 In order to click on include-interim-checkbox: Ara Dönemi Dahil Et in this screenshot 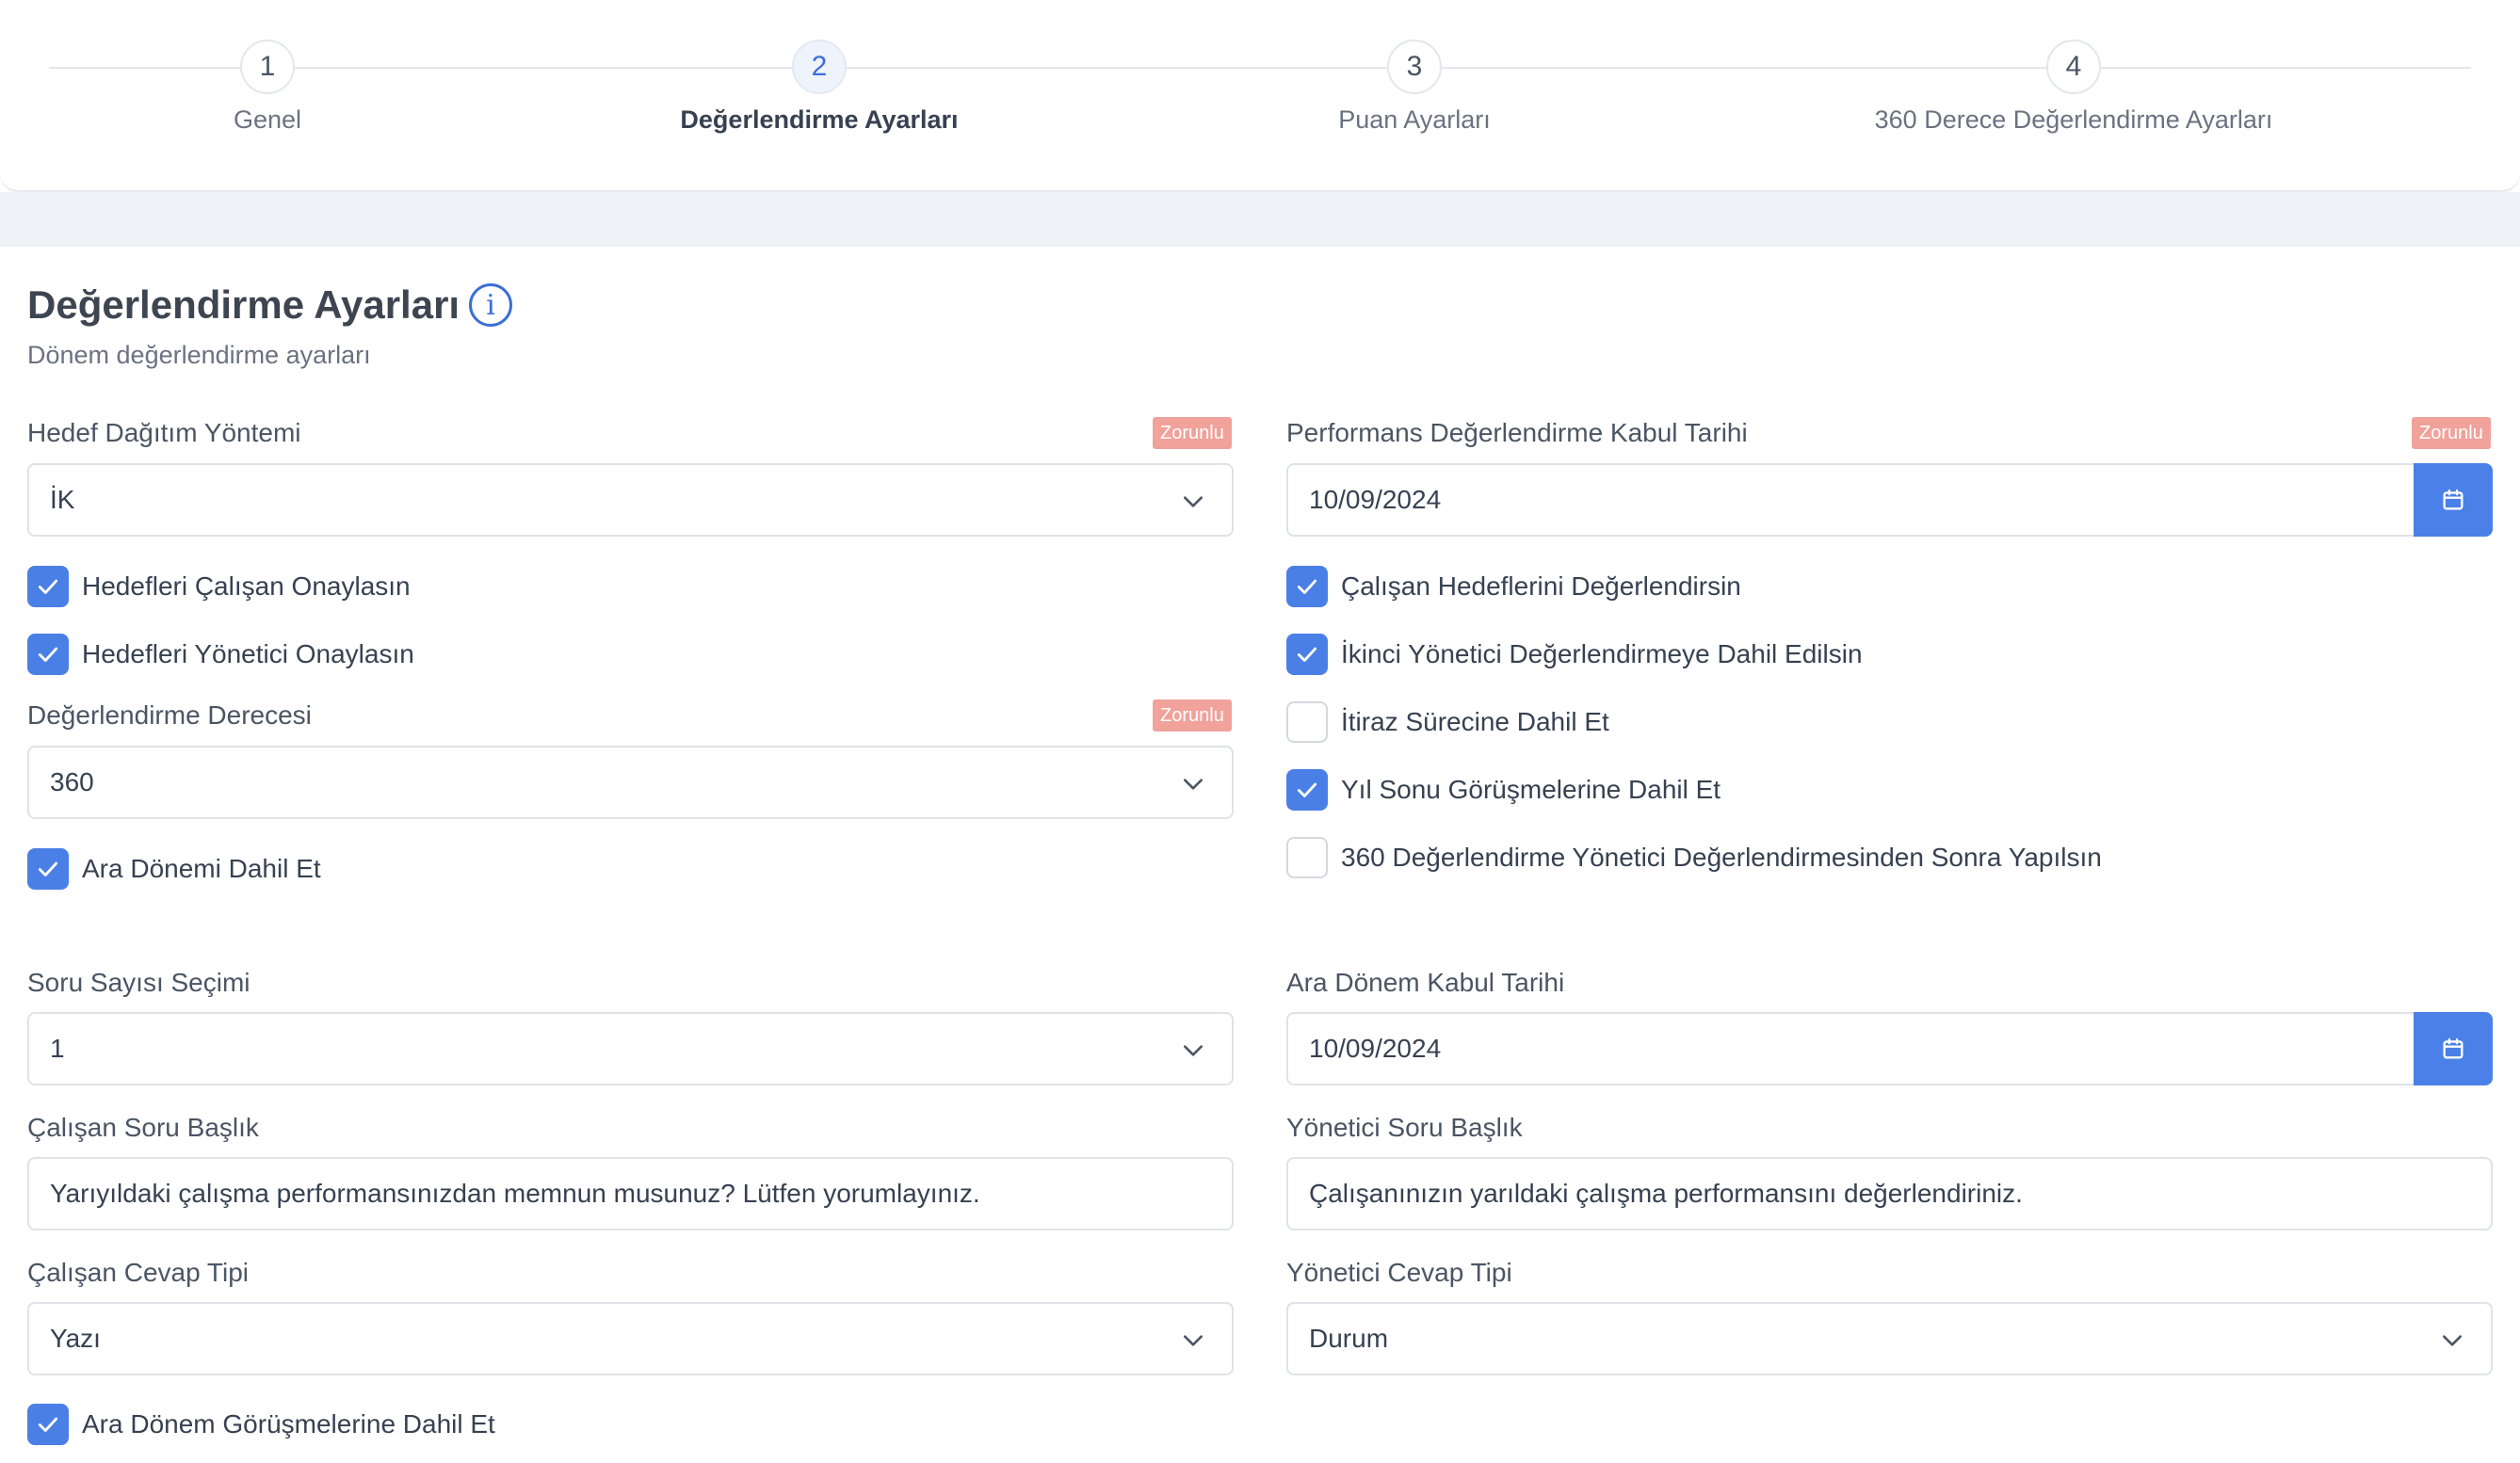, I will do `click(174, 869)`.